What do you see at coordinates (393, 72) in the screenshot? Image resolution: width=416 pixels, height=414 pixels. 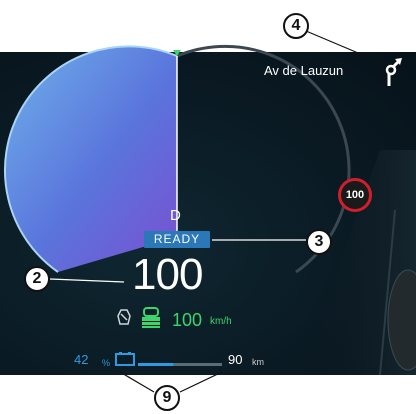 I see `roundabout-turn-icon` at bounding box center [393, 72].